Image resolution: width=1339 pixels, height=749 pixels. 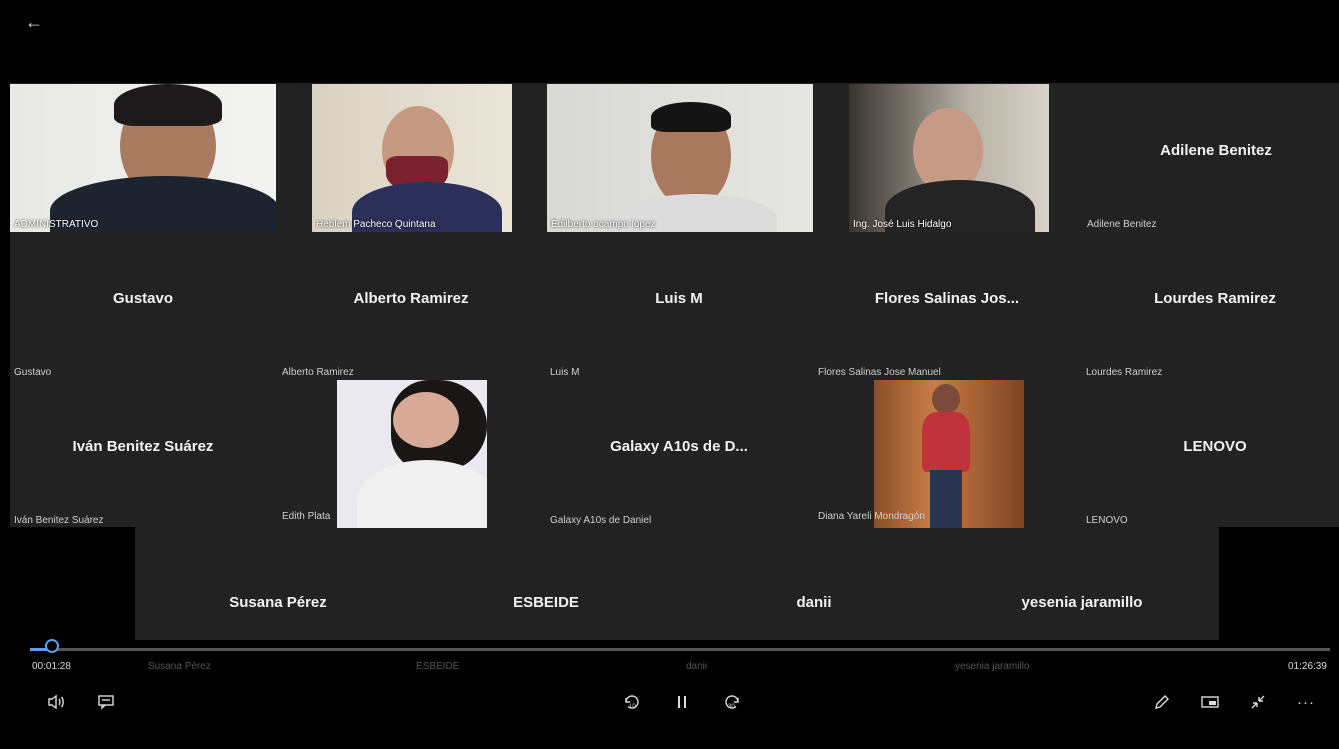 I want to click on more-icon: ···, so click(x=1306, y=702).